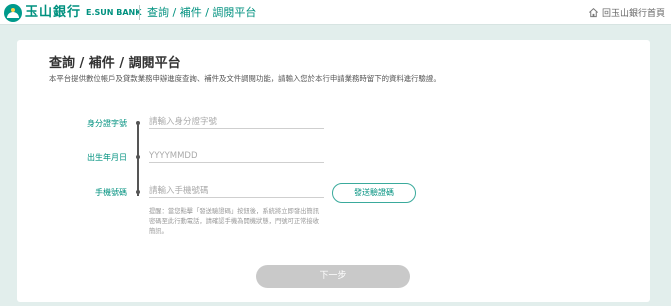 Image resolution: width=671 pixels, height=306 pixels. I want to click on brand-name-chinese: 玉山銀行, so click(53, 12).